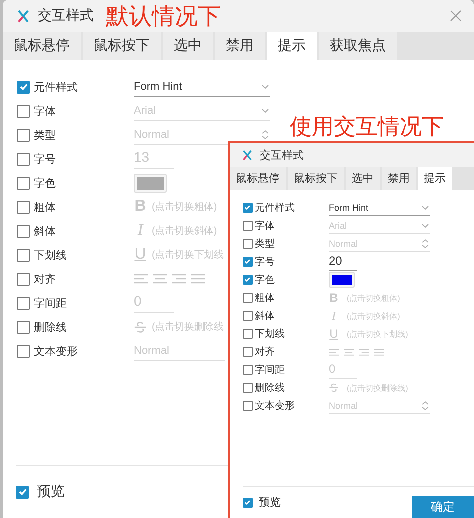 The image size is (474, 518). What do you see at coordinates (456, 16) in the screenshot?
I see `close-icon` at bounding box center [456, 16].